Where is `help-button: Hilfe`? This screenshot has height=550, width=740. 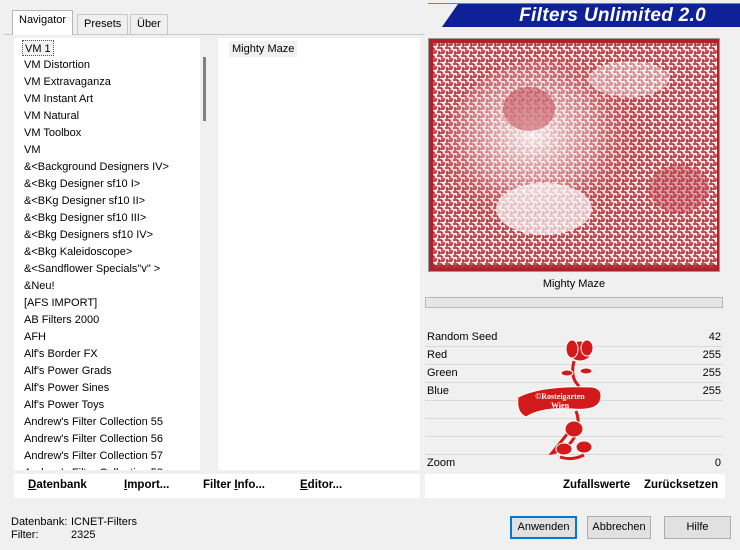
help-button: Hilfe is located at coordinates (697, 527).